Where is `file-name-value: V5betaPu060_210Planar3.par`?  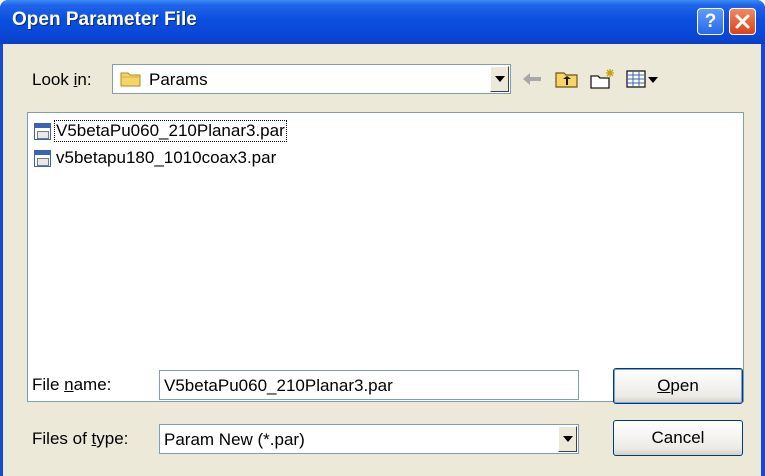 file-name-value: V5betaPu060_210Planar3.par is located at coordinates (278, 385).